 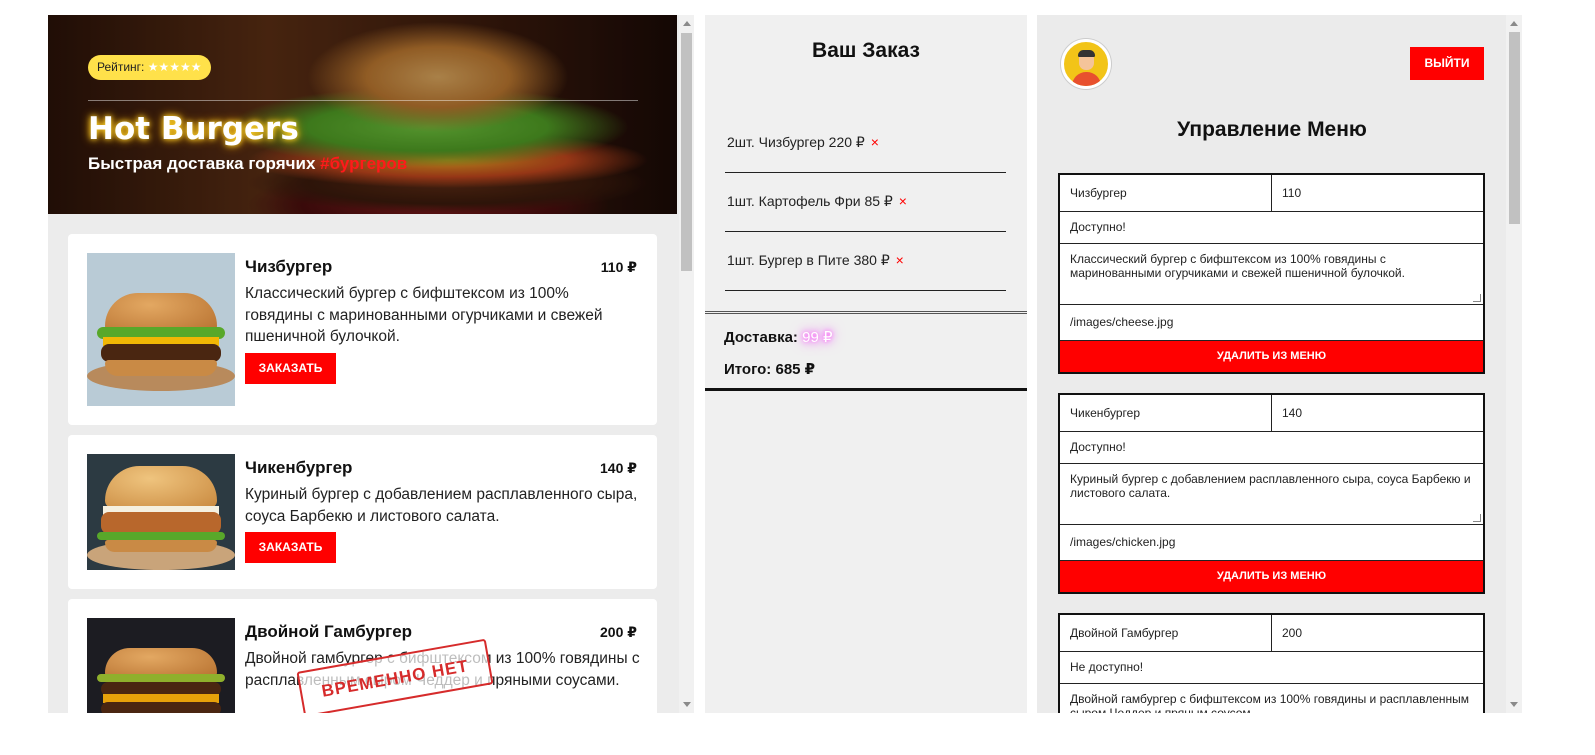 I want to click on menu-item-name: Чикенбургер, so click(x=299, y=467).